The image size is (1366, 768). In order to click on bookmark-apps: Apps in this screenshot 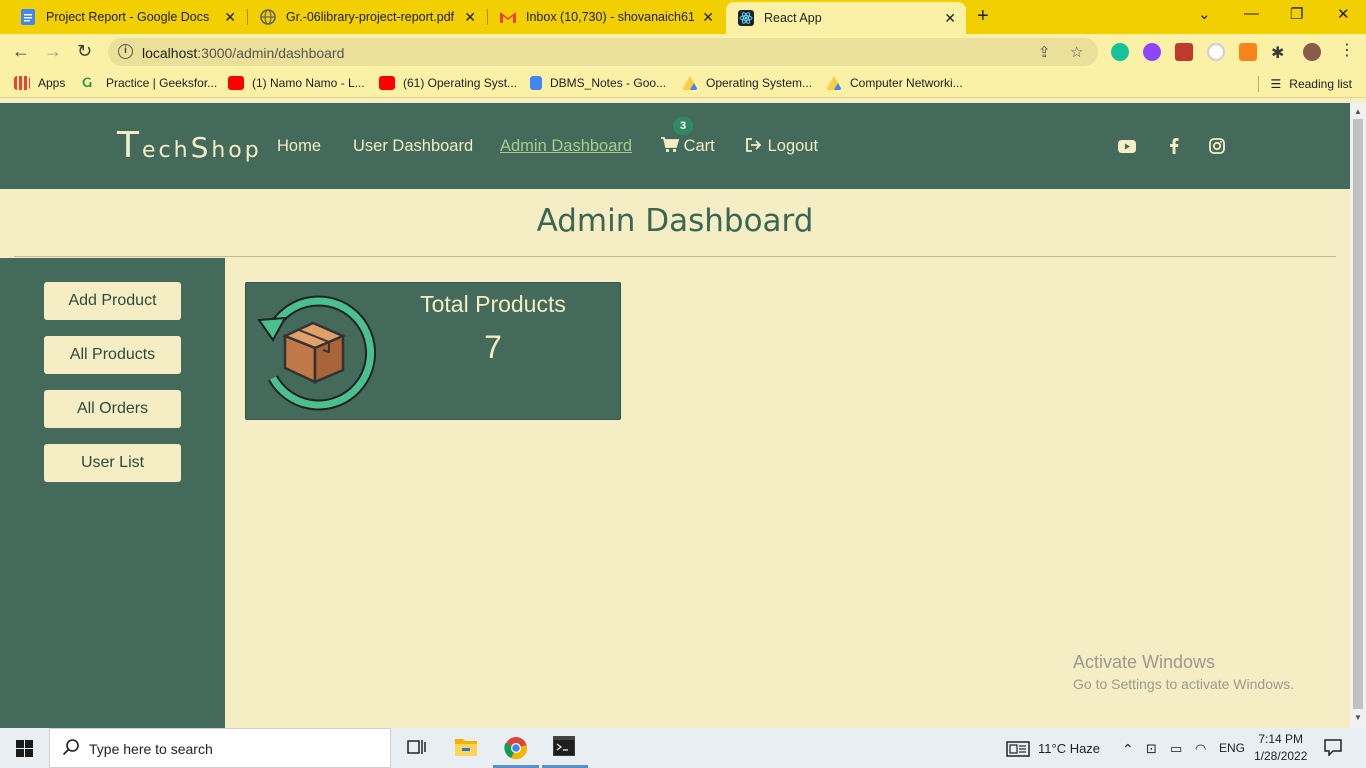, I will do `click(39, 83)`.